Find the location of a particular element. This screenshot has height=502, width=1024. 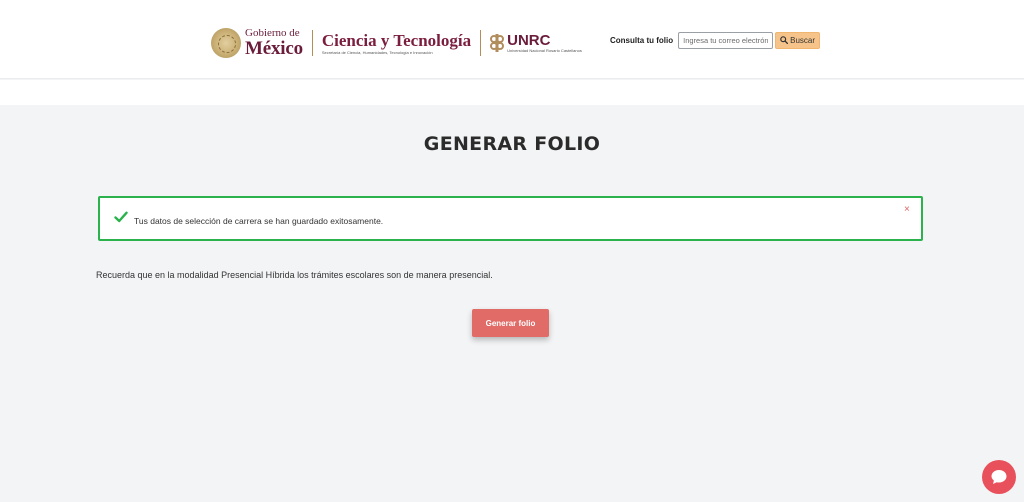

cyt-logo-name: Ciencia y Tecnología is located at coordinates (396, 40).